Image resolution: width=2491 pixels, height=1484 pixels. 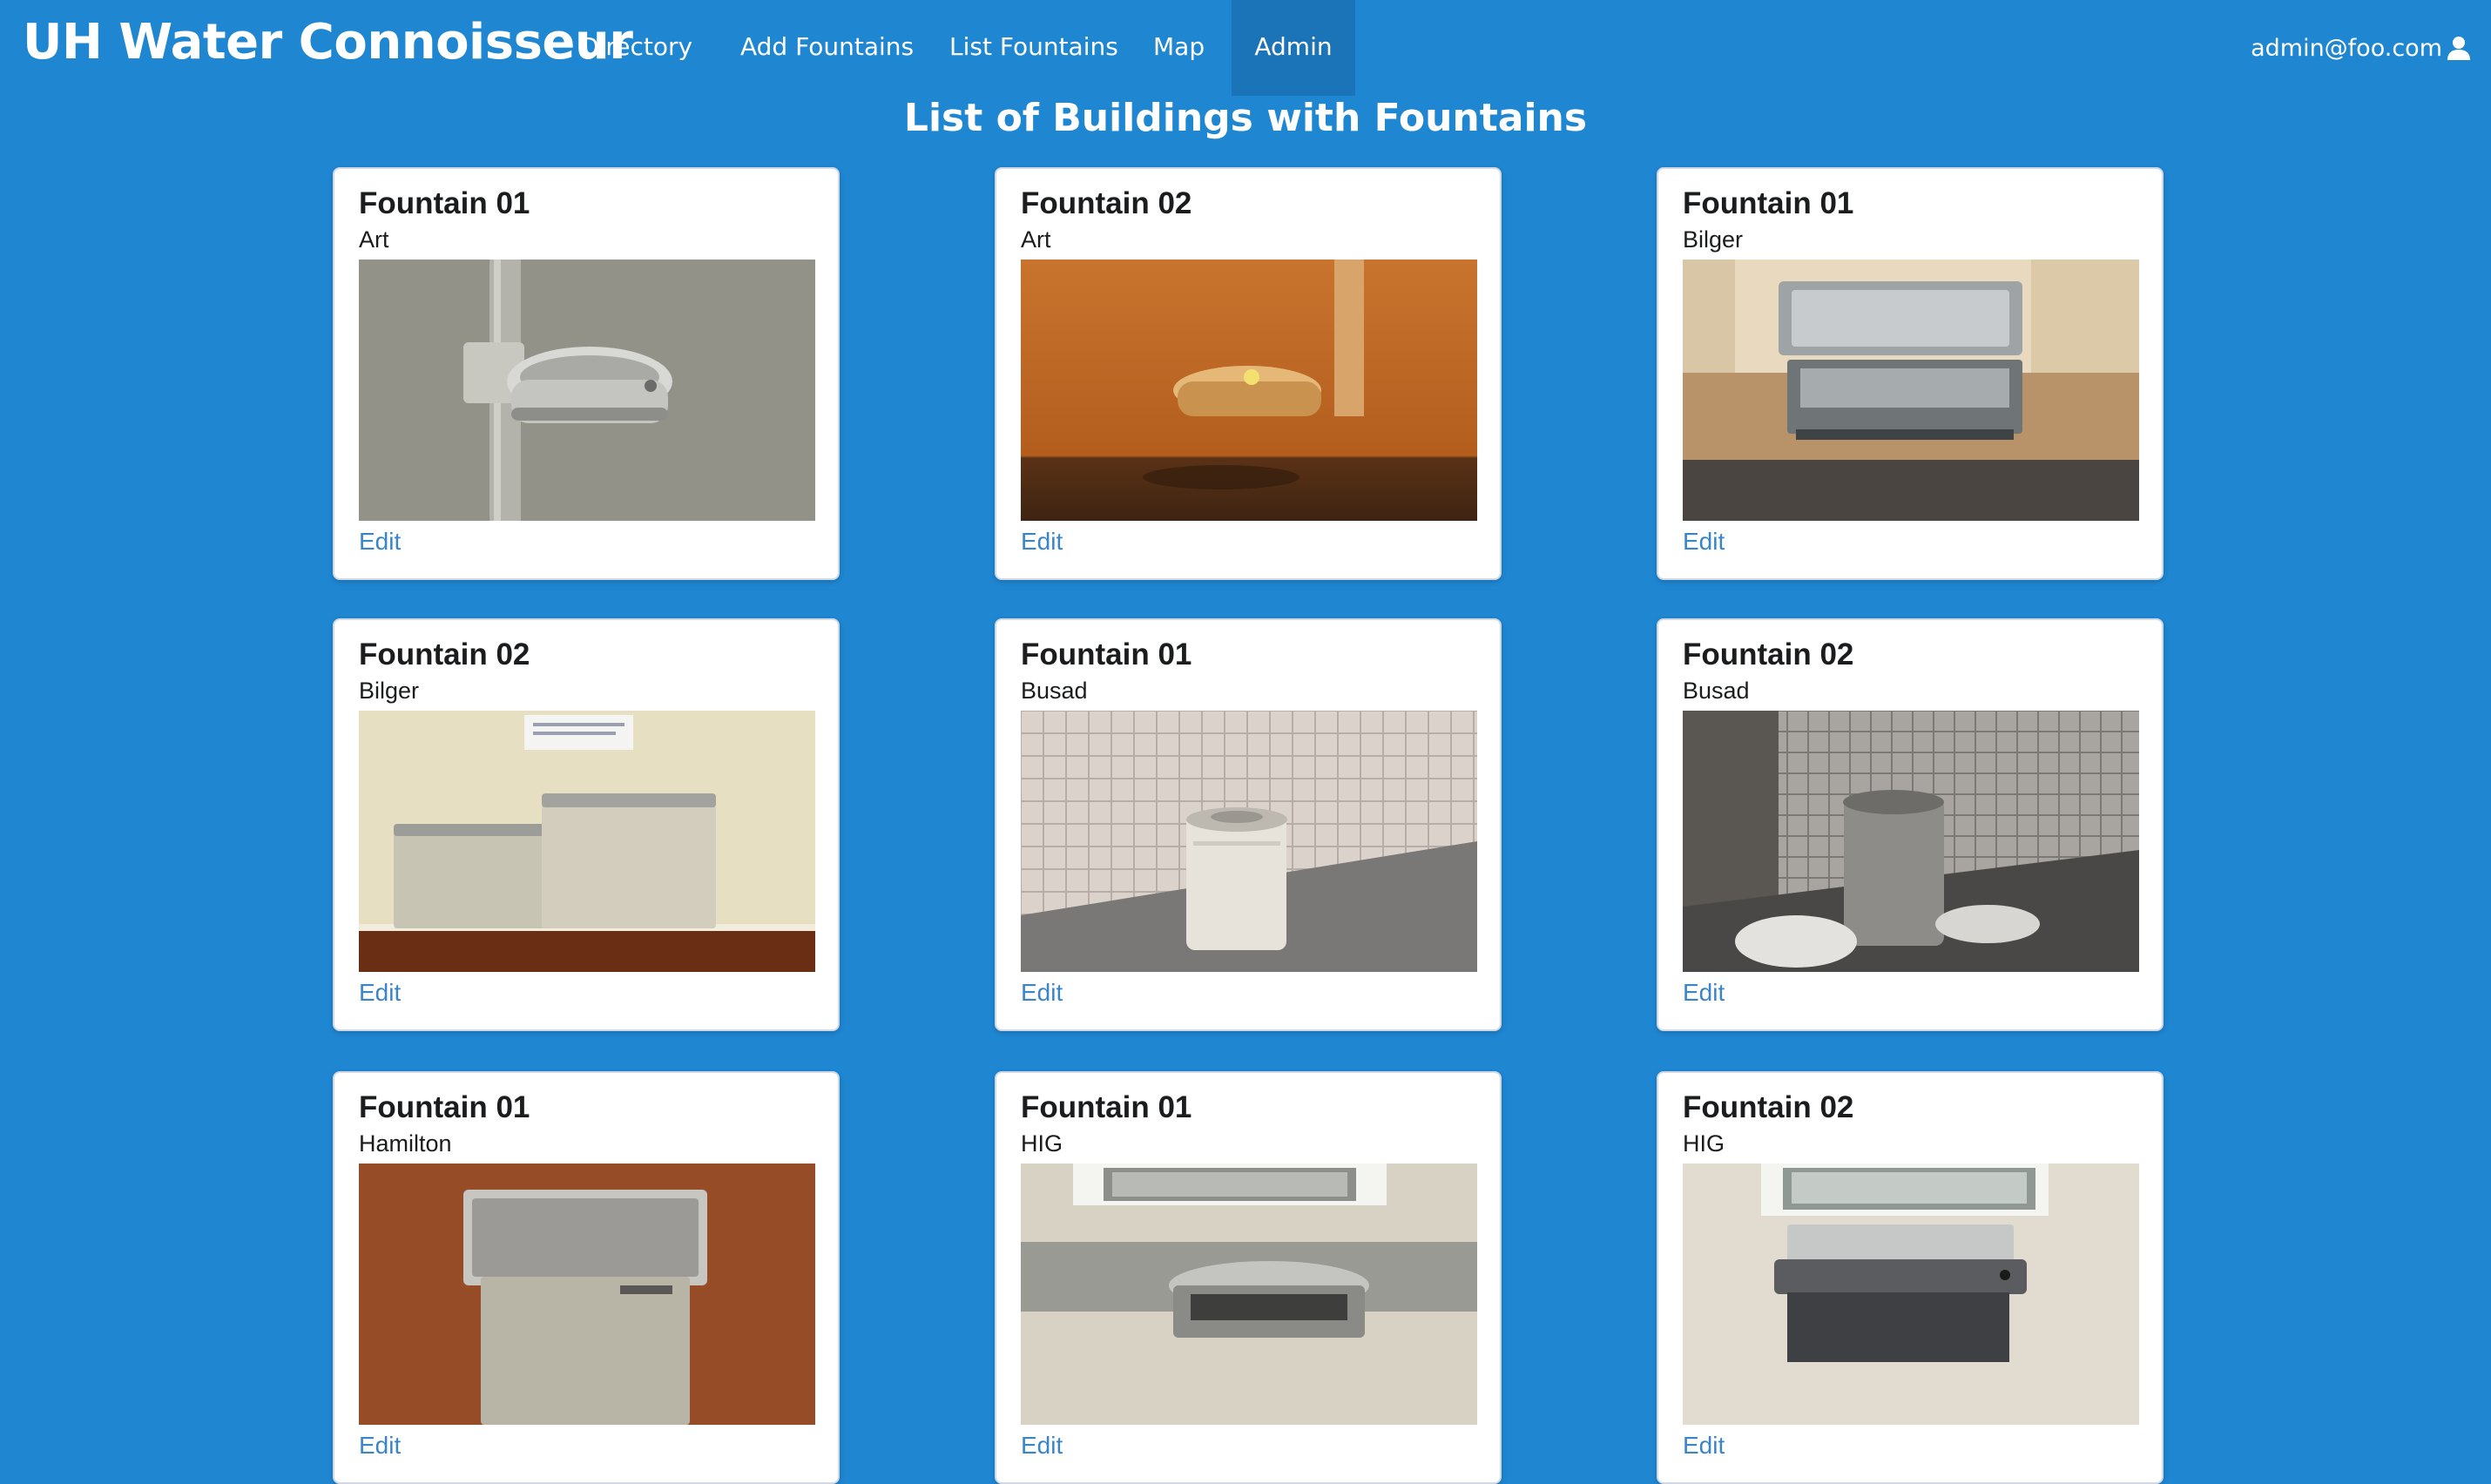 What do you see at coordinates (405, 1143) in the screenshot?
I see `building-name: Hamilton` at bounding box center [405, 1143].